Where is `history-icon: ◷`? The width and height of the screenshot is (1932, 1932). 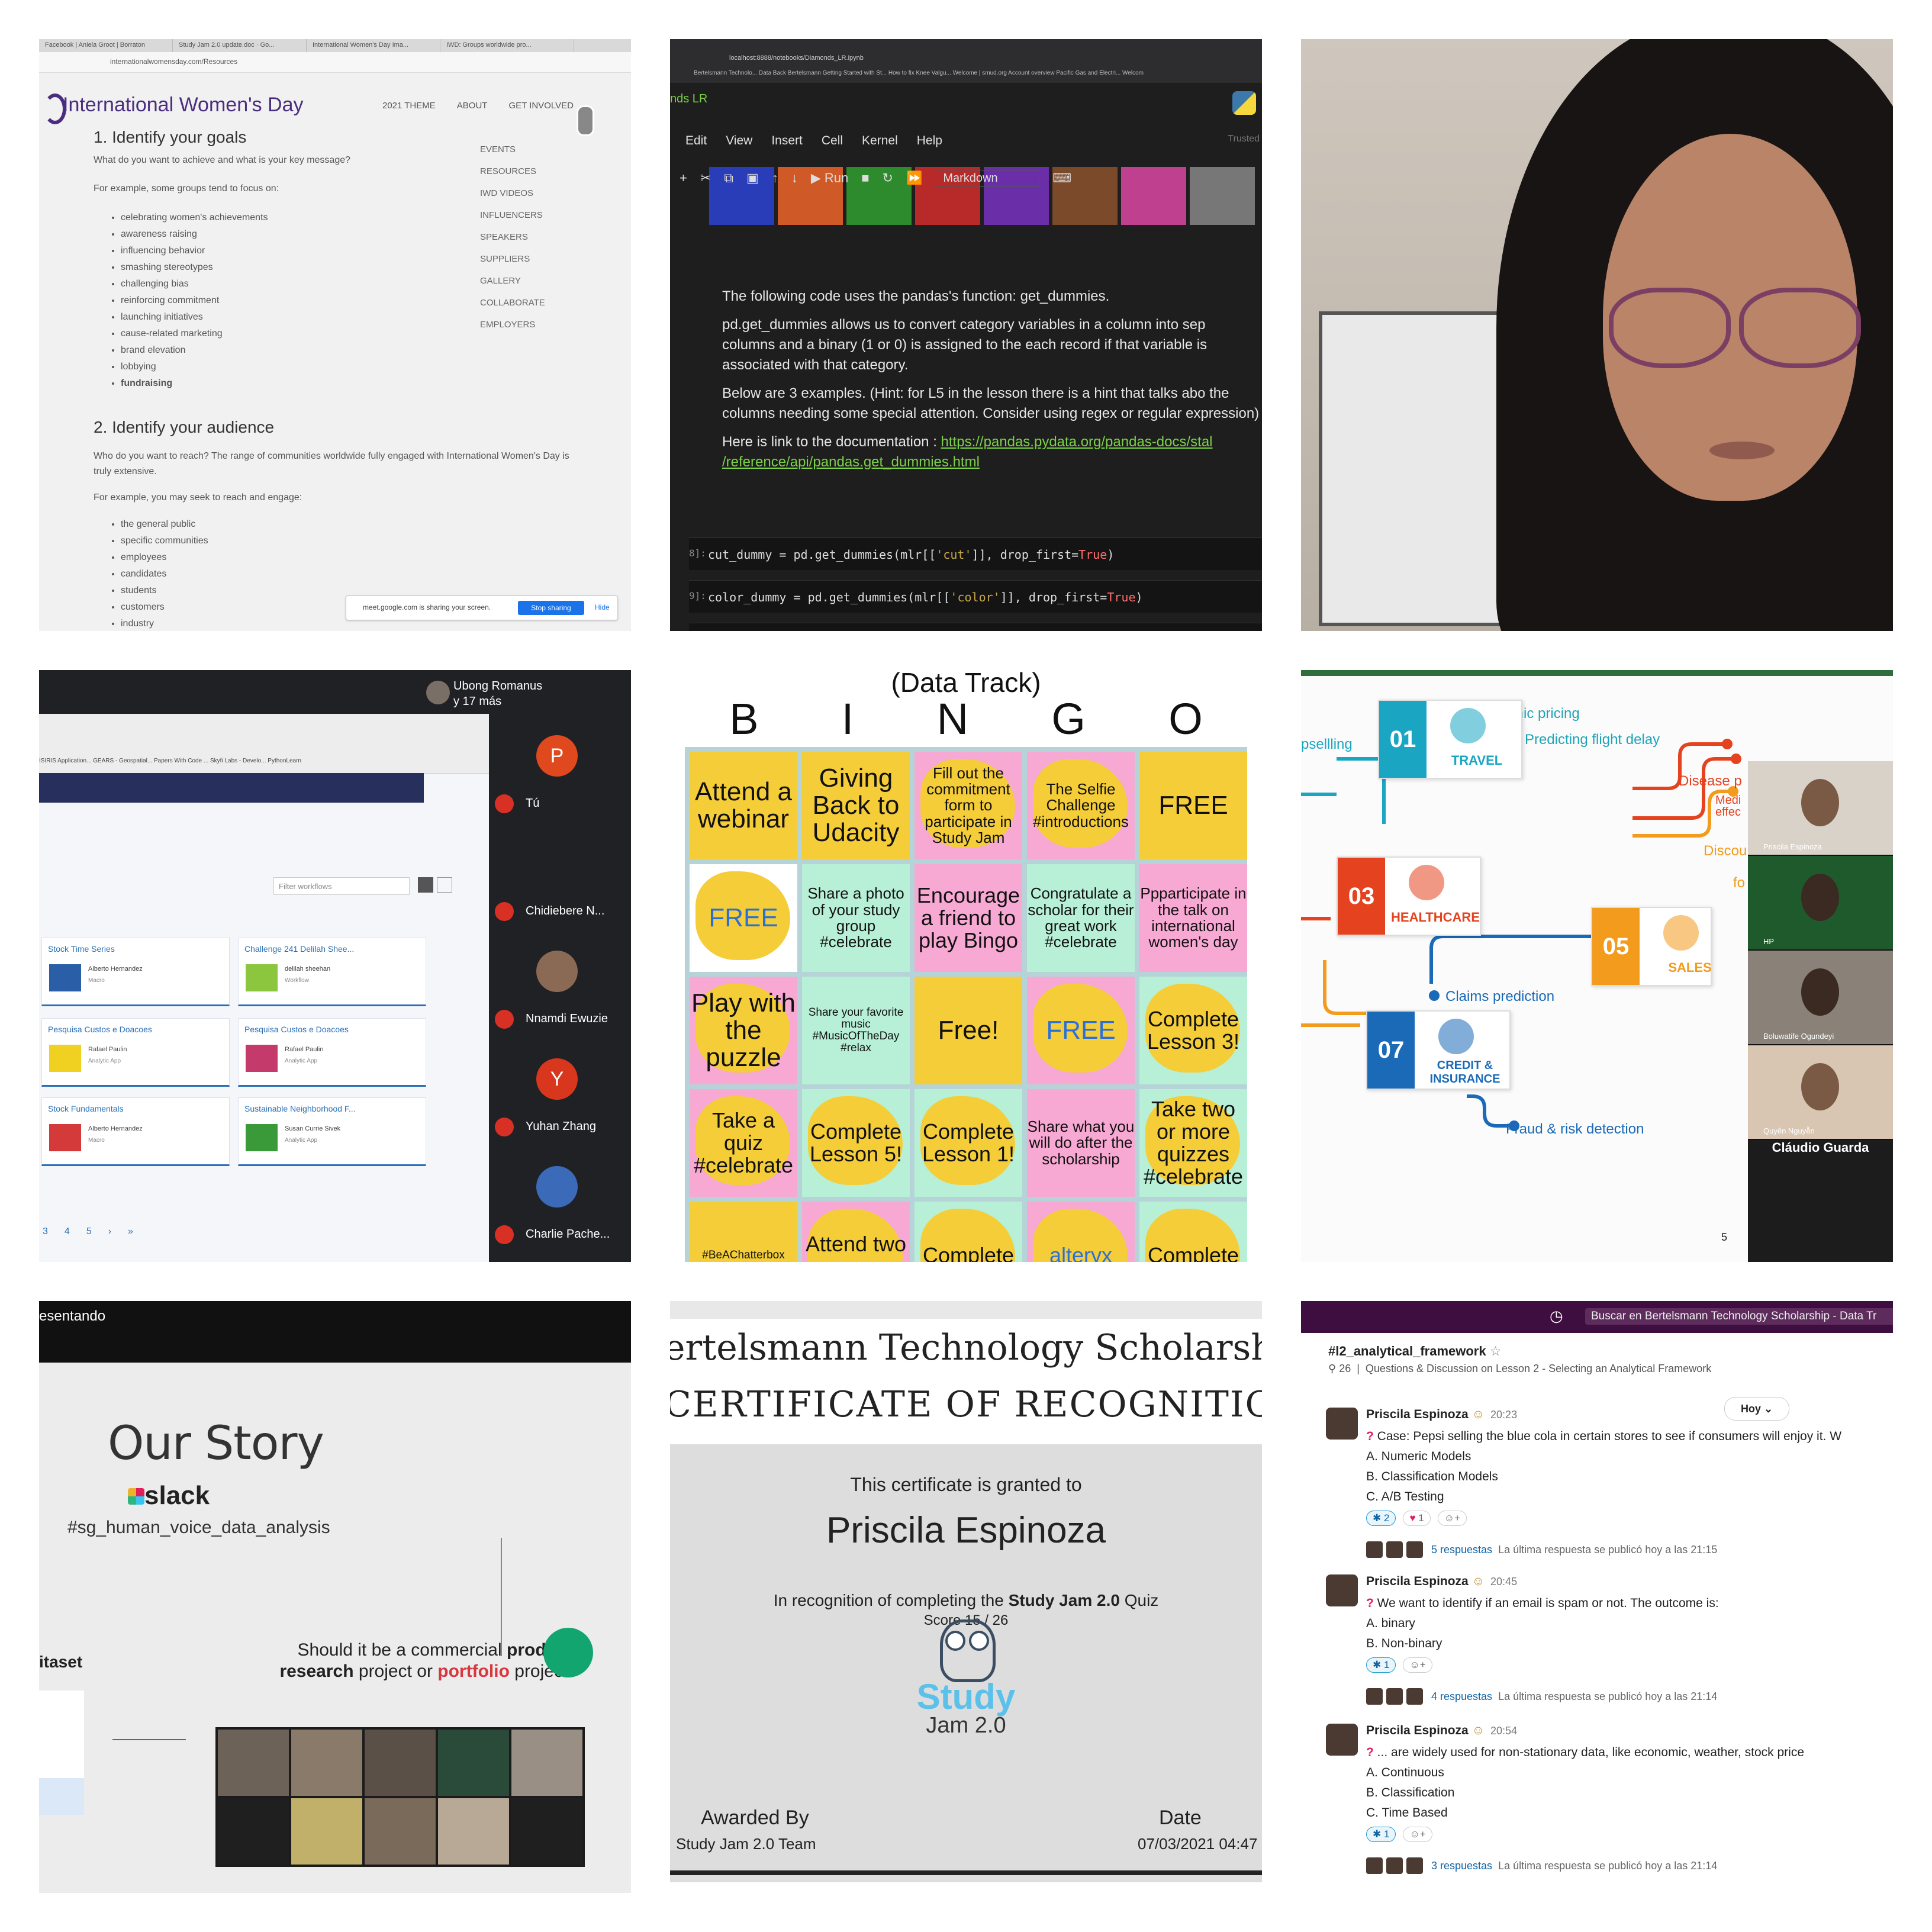 history-icon: ◷ is located at coordinates (1557, 1316).